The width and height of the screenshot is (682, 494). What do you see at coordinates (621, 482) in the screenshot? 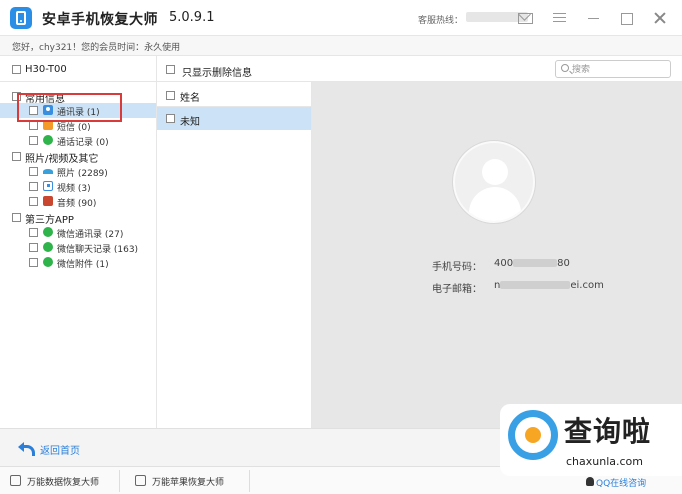
I see `qq-online-link: QQ在线咨询` at bounding box center [621, 482].